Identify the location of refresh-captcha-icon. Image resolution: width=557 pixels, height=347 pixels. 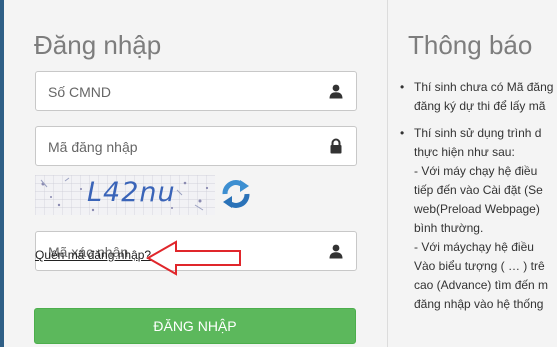
(236, 194).